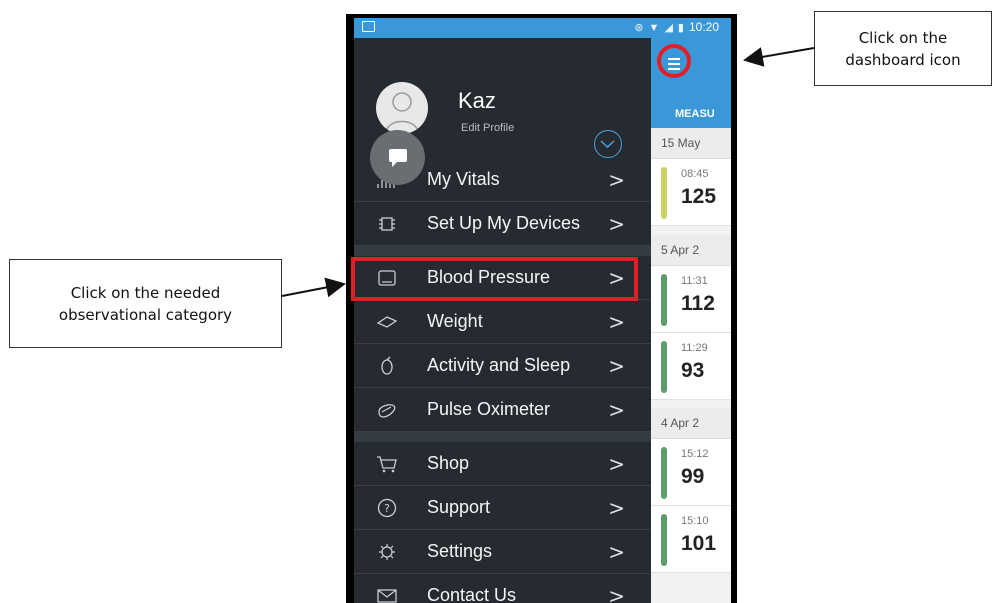  I want to click on menu-label: Weight, so click(455, 321).